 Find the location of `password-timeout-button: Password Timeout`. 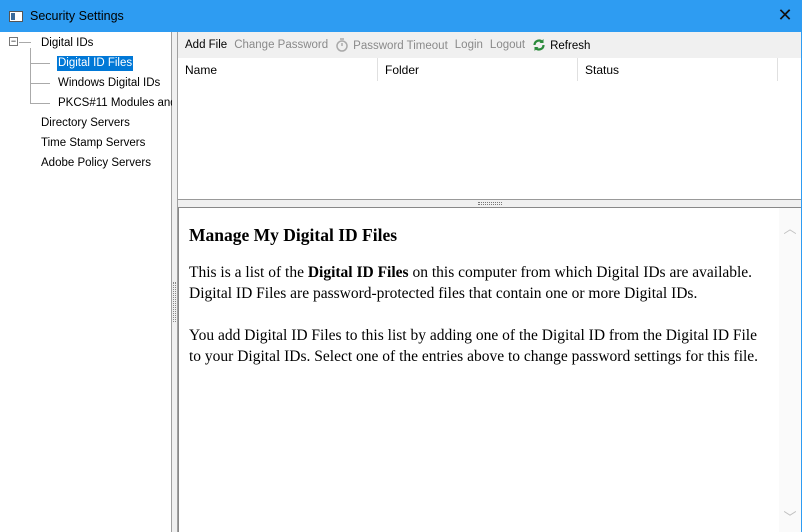

password-timeout-button: Password Timeout is located at coordinates (391, 45).